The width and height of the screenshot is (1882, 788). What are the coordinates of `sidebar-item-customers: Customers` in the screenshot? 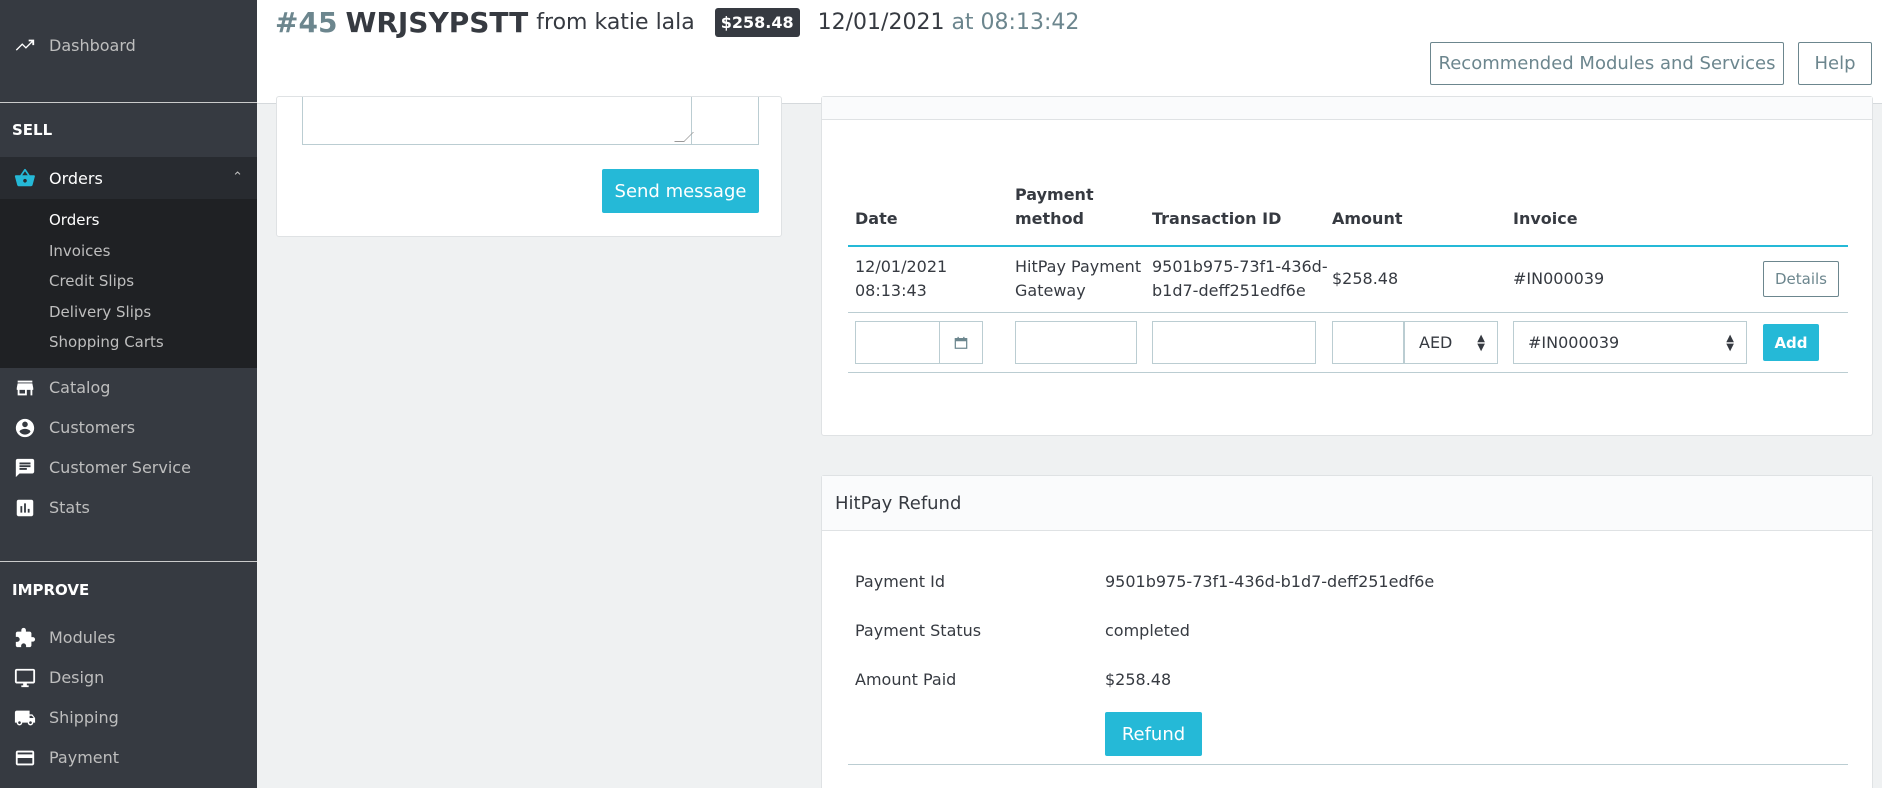 It's located at (128, 428).